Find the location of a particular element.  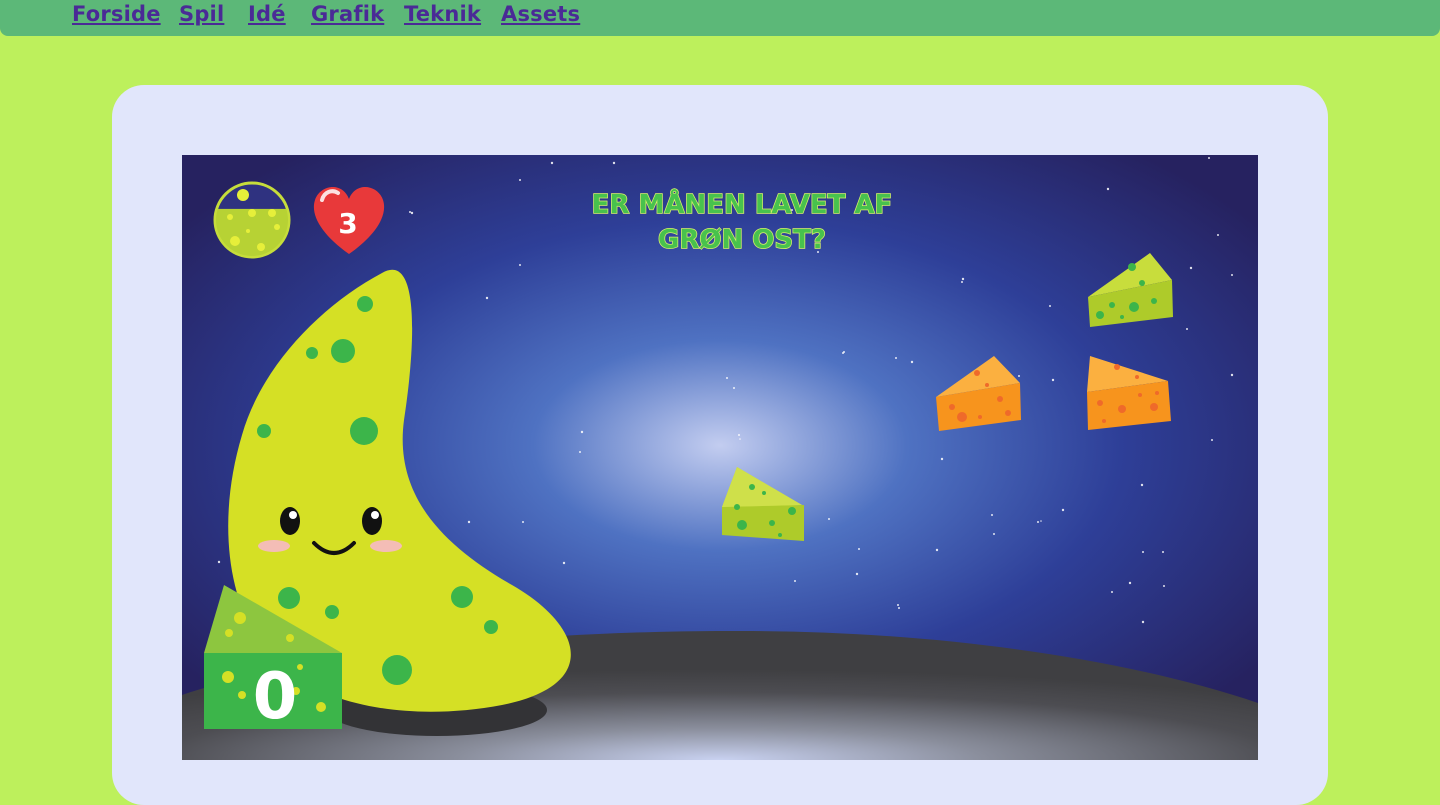

nav-link-grafik: Grafik is located at coordinates (347, 14).